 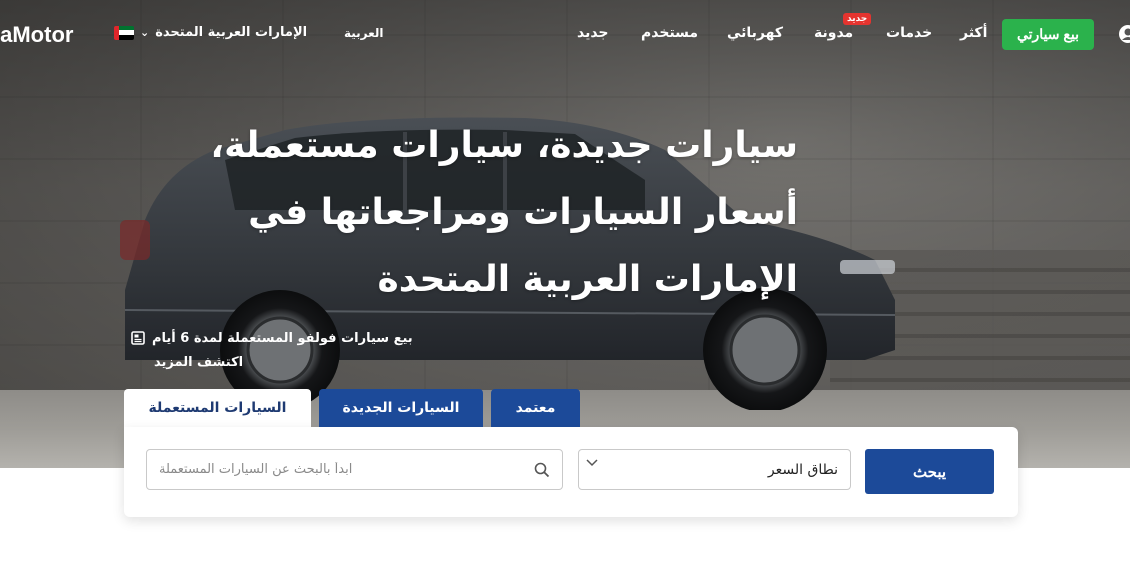 What do you see at coordinates (833, 33) in the screenshot?
I see `nav-link-blog: مدونة` at bounding box center [833, 33].